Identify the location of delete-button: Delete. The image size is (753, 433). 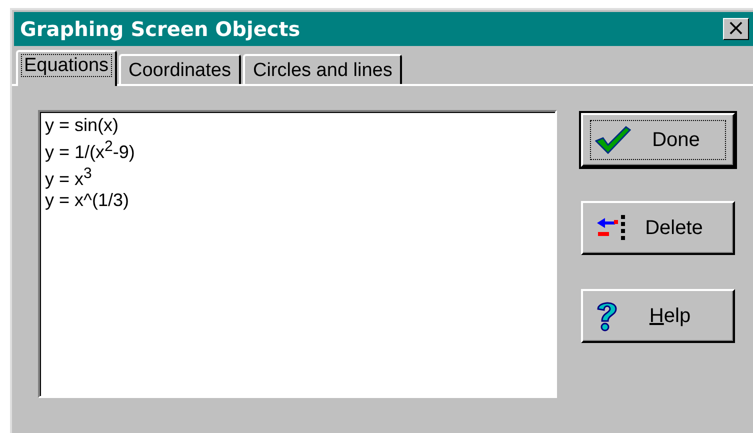
(658, 228).